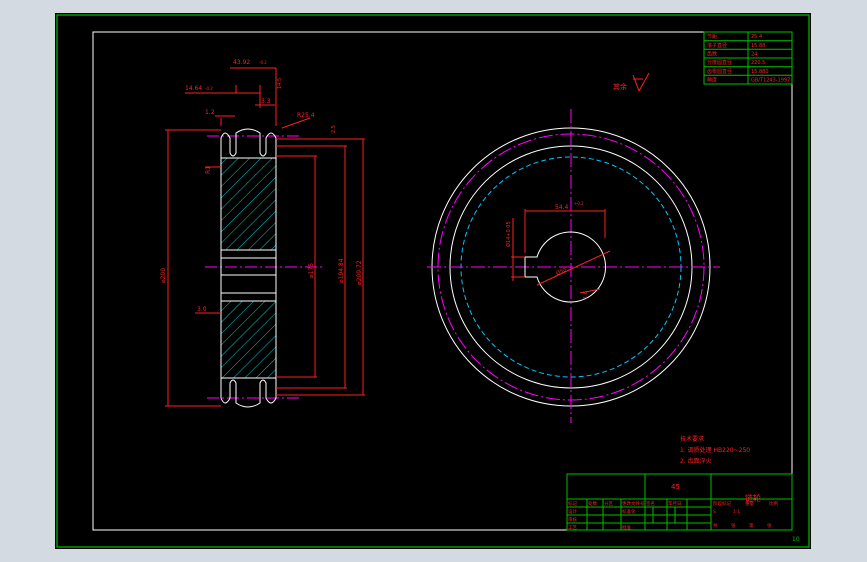 This screenshot has height=562, width=867. Describe the element at coordinates (508, 234) in the screenshot. I see `dim-bore-height: Ø14+0.05` at that location.